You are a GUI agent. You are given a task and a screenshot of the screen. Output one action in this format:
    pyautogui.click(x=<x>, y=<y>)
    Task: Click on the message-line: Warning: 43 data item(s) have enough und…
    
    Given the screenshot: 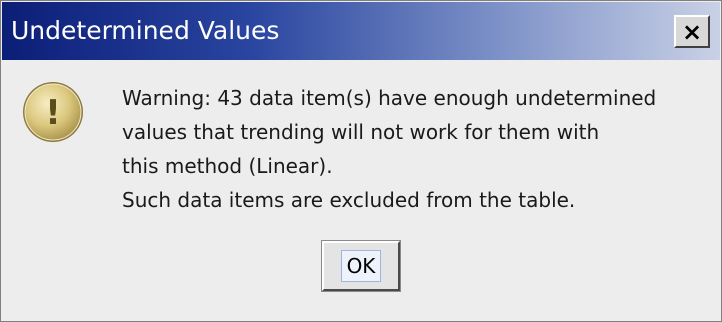 What is the action you would take?
    pyautogui.click(x=389, y=98)
    